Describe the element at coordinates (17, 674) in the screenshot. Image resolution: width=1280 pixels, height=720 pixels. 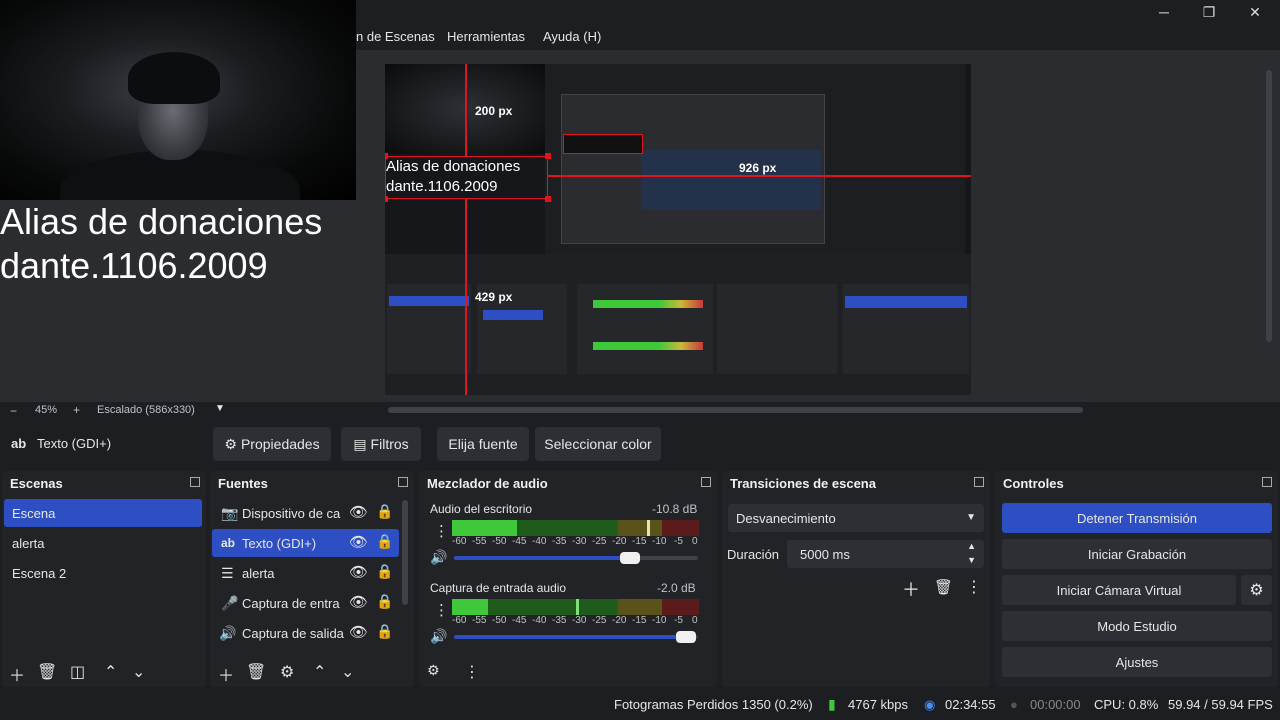
I see `add-scene-icon: ＋` at that location.